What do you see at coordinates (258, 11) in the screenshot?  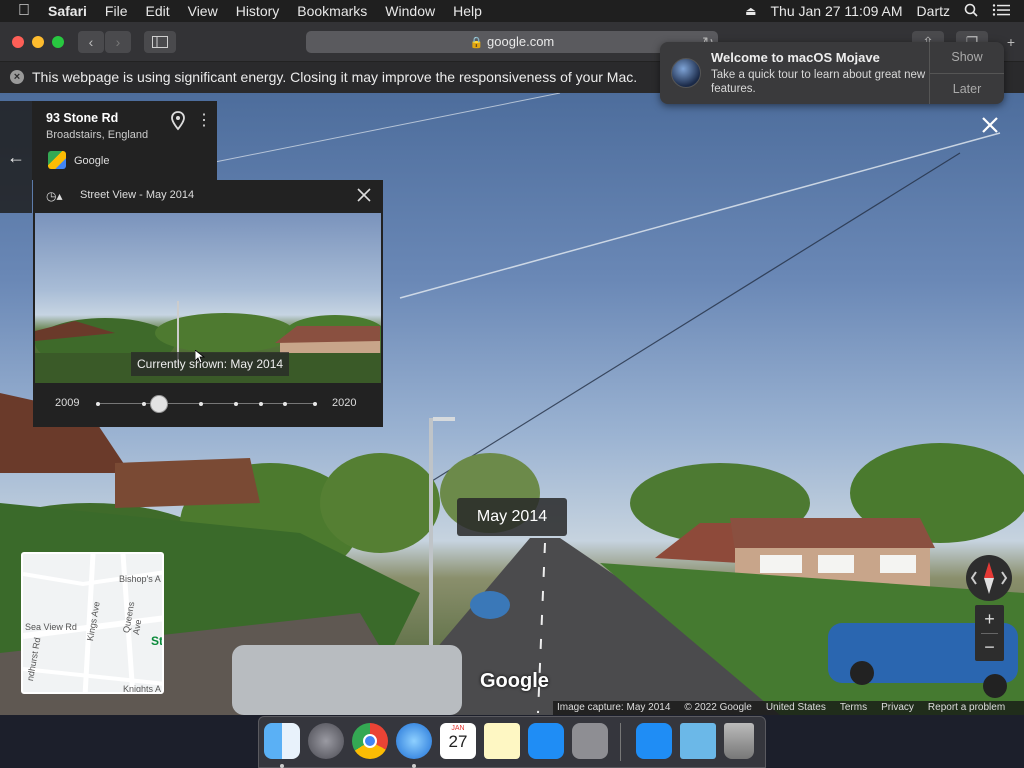 I see `menu-history: History` at bounding box center [258, 11].